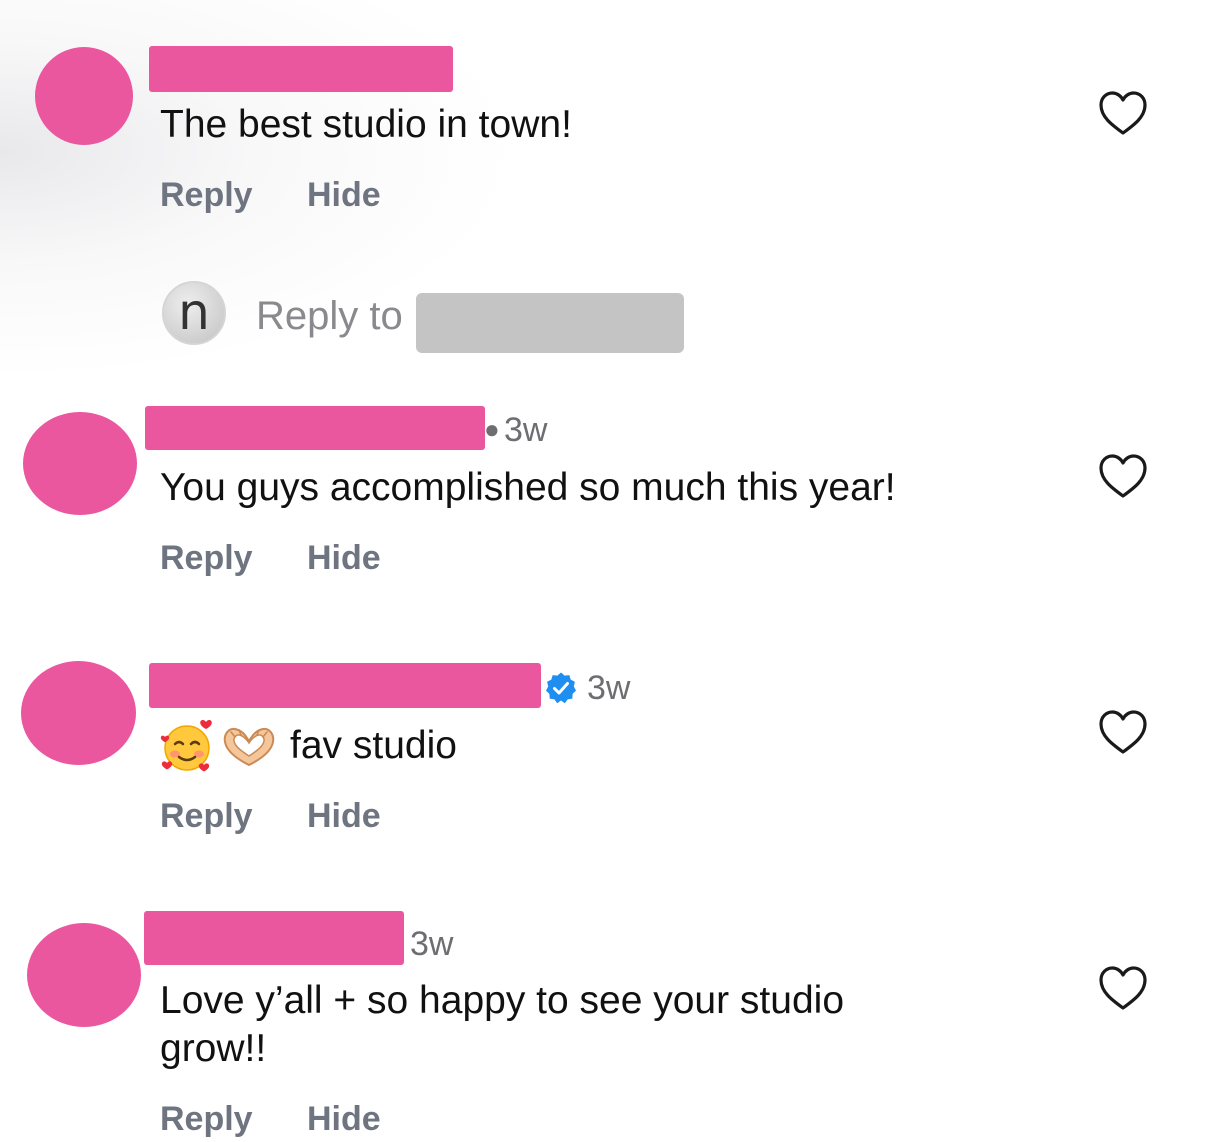  Describe the element at coordinates (561, 688) in the screenshot. I see `verified-badge-icon` at that location.